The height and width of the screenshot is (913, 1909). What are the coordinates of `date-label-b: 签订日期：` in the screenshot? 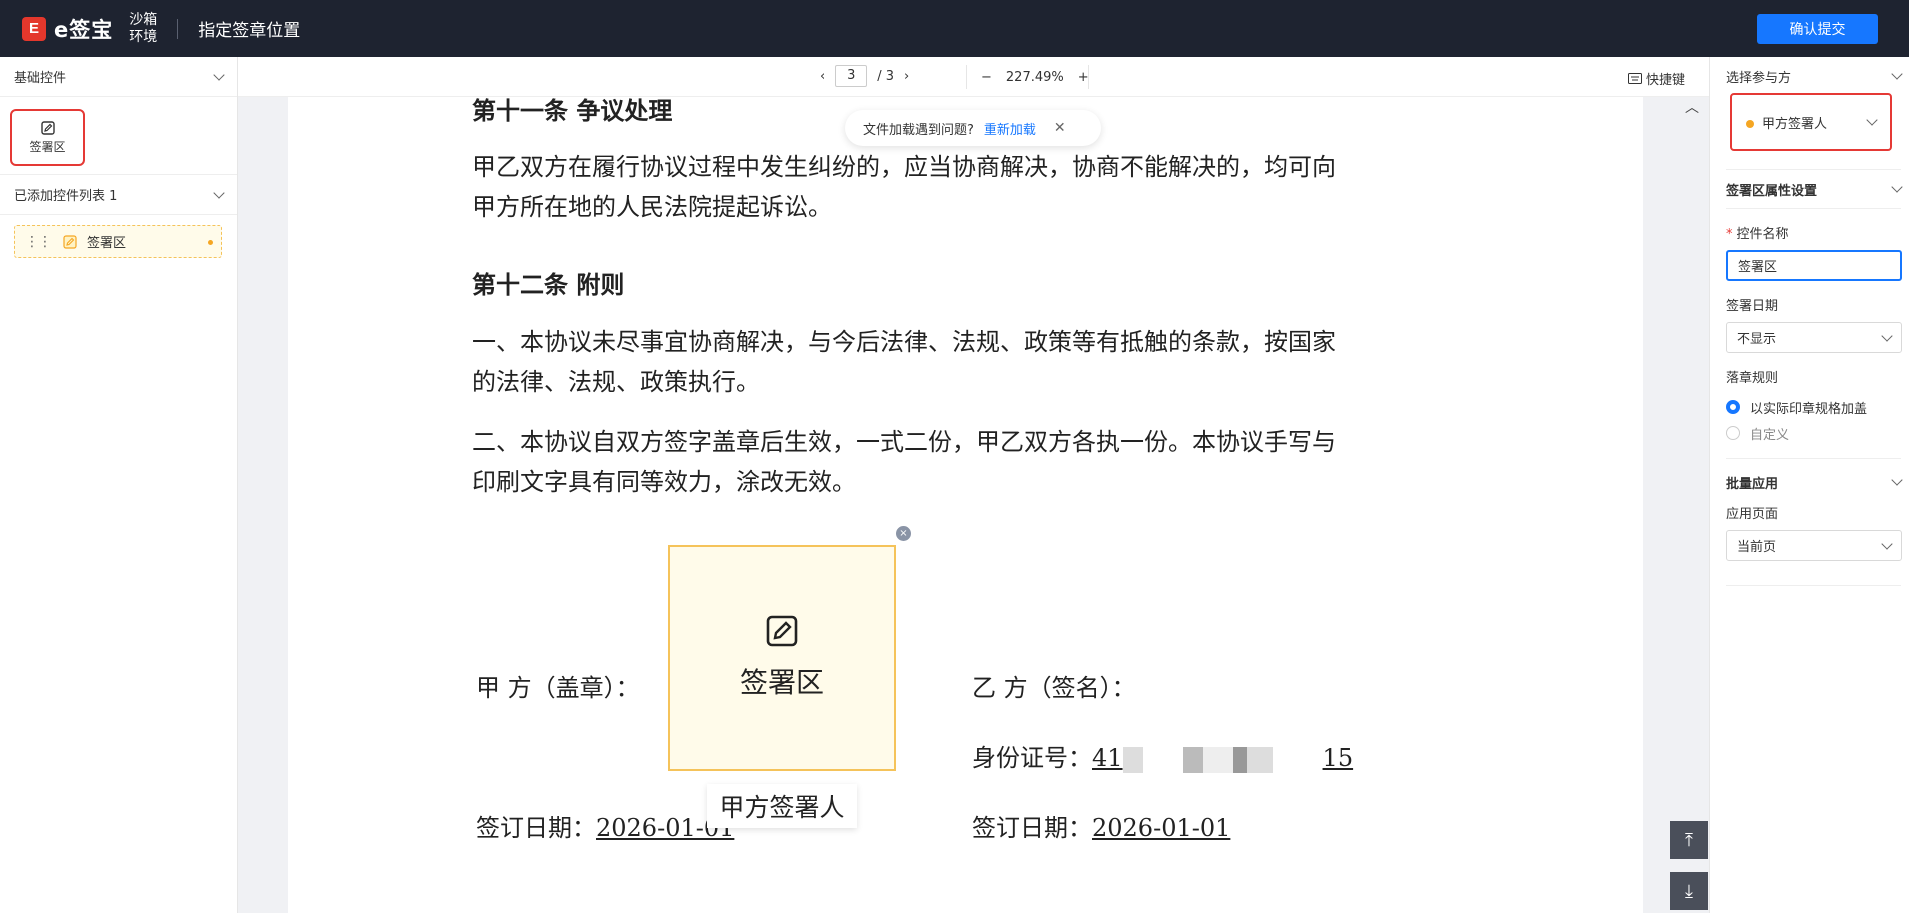 It's located at (1032, 828).